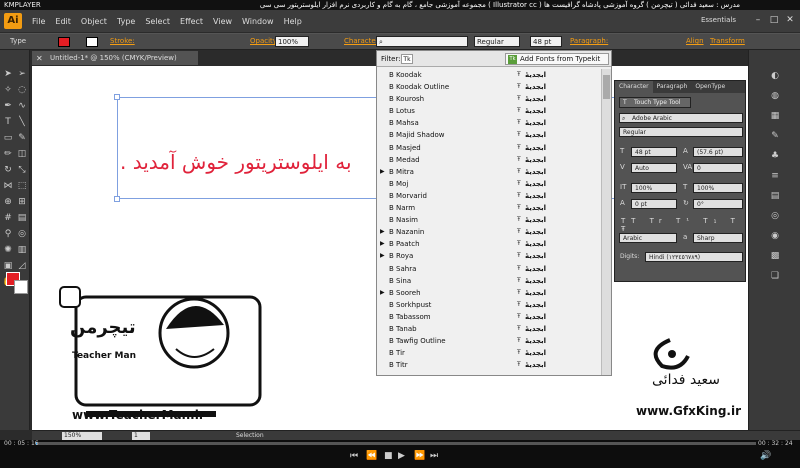 This screenshot has width=800, height=468. What do you see at coordinates (293, 21) in the screenshot?
I see `menu-help: Help` at bounding box center [293, 21].